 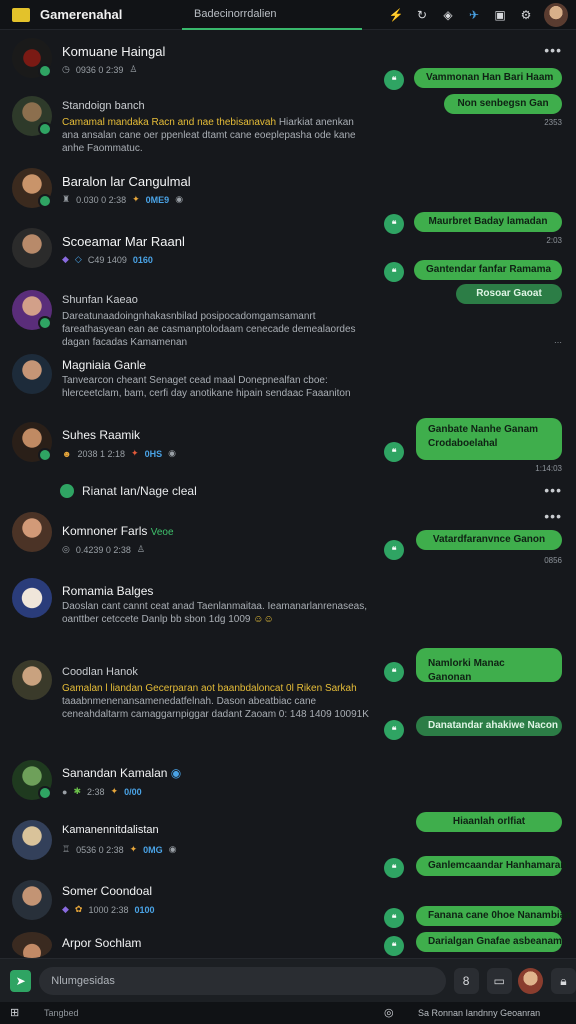 I want to click on meta-highlight: 0160, so click(x=142, y=259).